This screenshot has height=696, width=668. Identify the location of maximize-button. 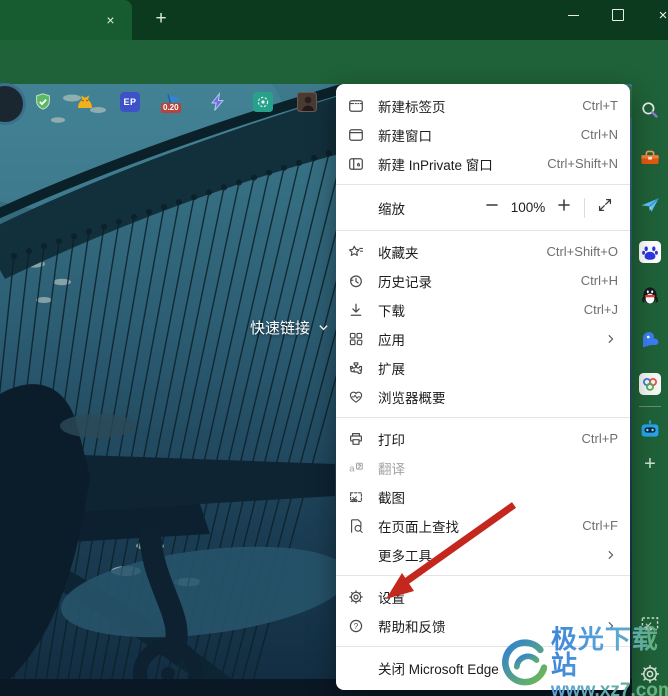
(618, 15).